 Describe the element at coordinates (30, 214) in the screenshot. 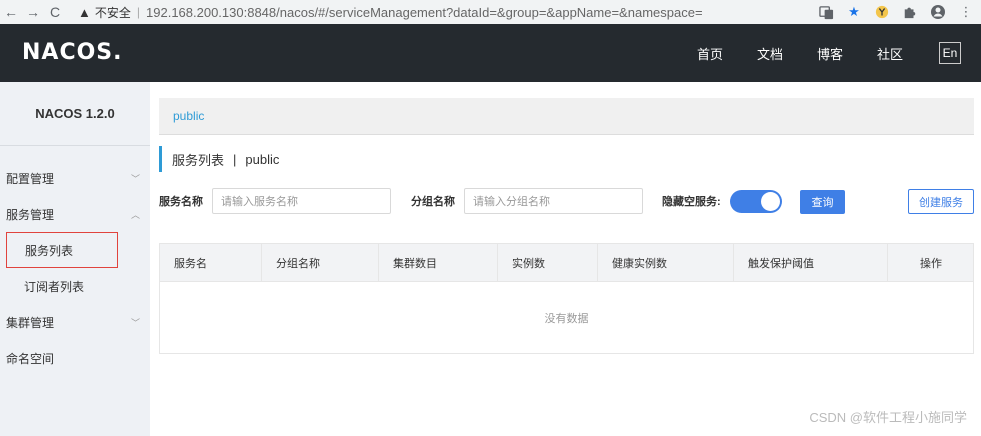

I see `sidebar-item-label: 服务管理` at that location.